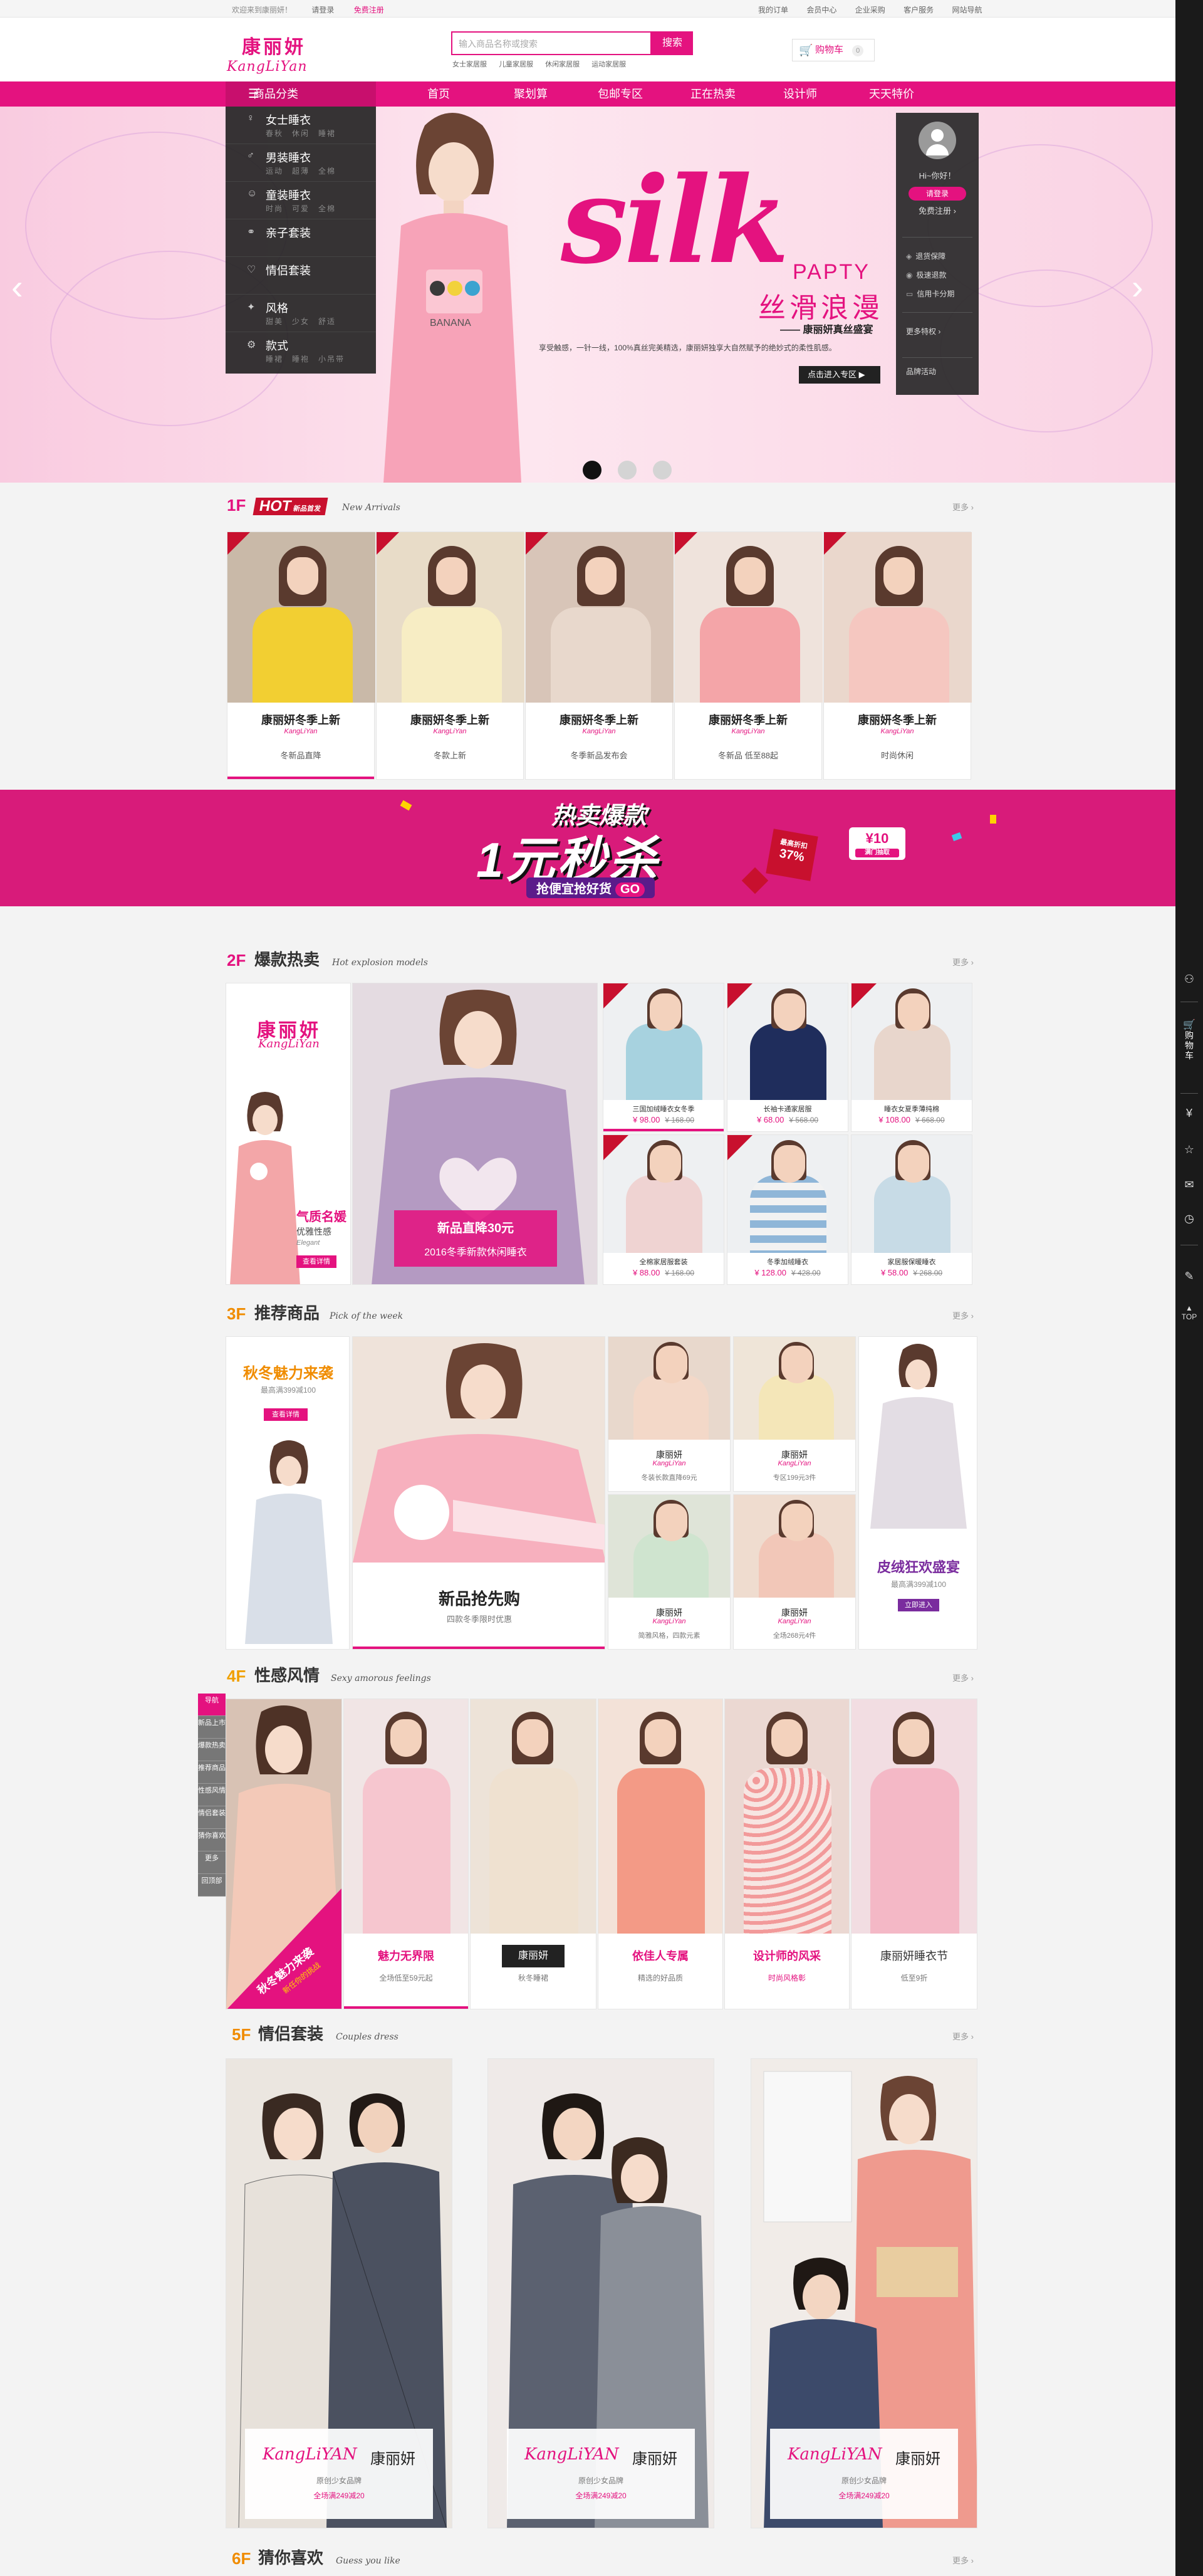 This screenshot has width=1203, height=2576. Describe the element at coordinates (587, 848) in the screenshot. I see `flash-sale-banner: 热卖爆款 1元秒杀 抢便宜抢好货 GO 最高折扣 37% ¥10 满门抽取` at that location.